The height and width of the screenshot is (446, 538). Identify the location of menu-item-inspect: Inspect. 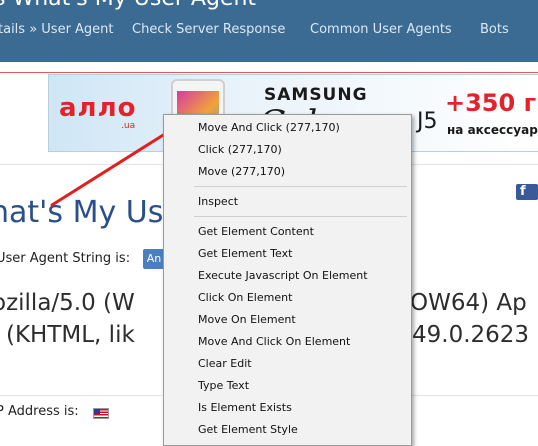
(218, 202).